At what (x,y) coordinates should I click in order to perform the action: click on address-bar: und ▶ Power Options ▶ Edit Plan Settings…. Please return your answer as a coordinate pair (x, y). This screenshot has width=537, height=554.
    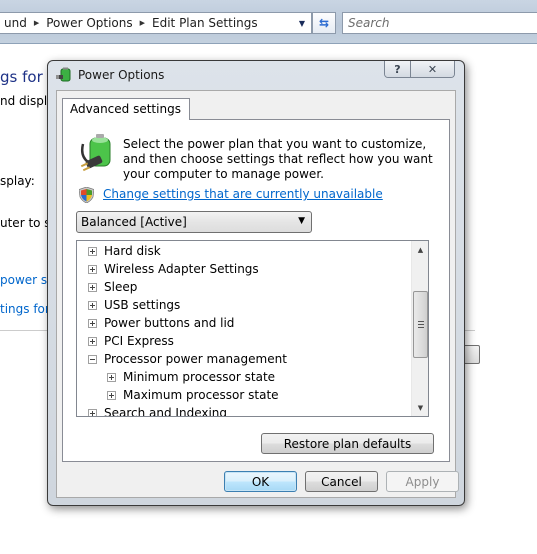
    Looking at the image, I should click on (156, 23).